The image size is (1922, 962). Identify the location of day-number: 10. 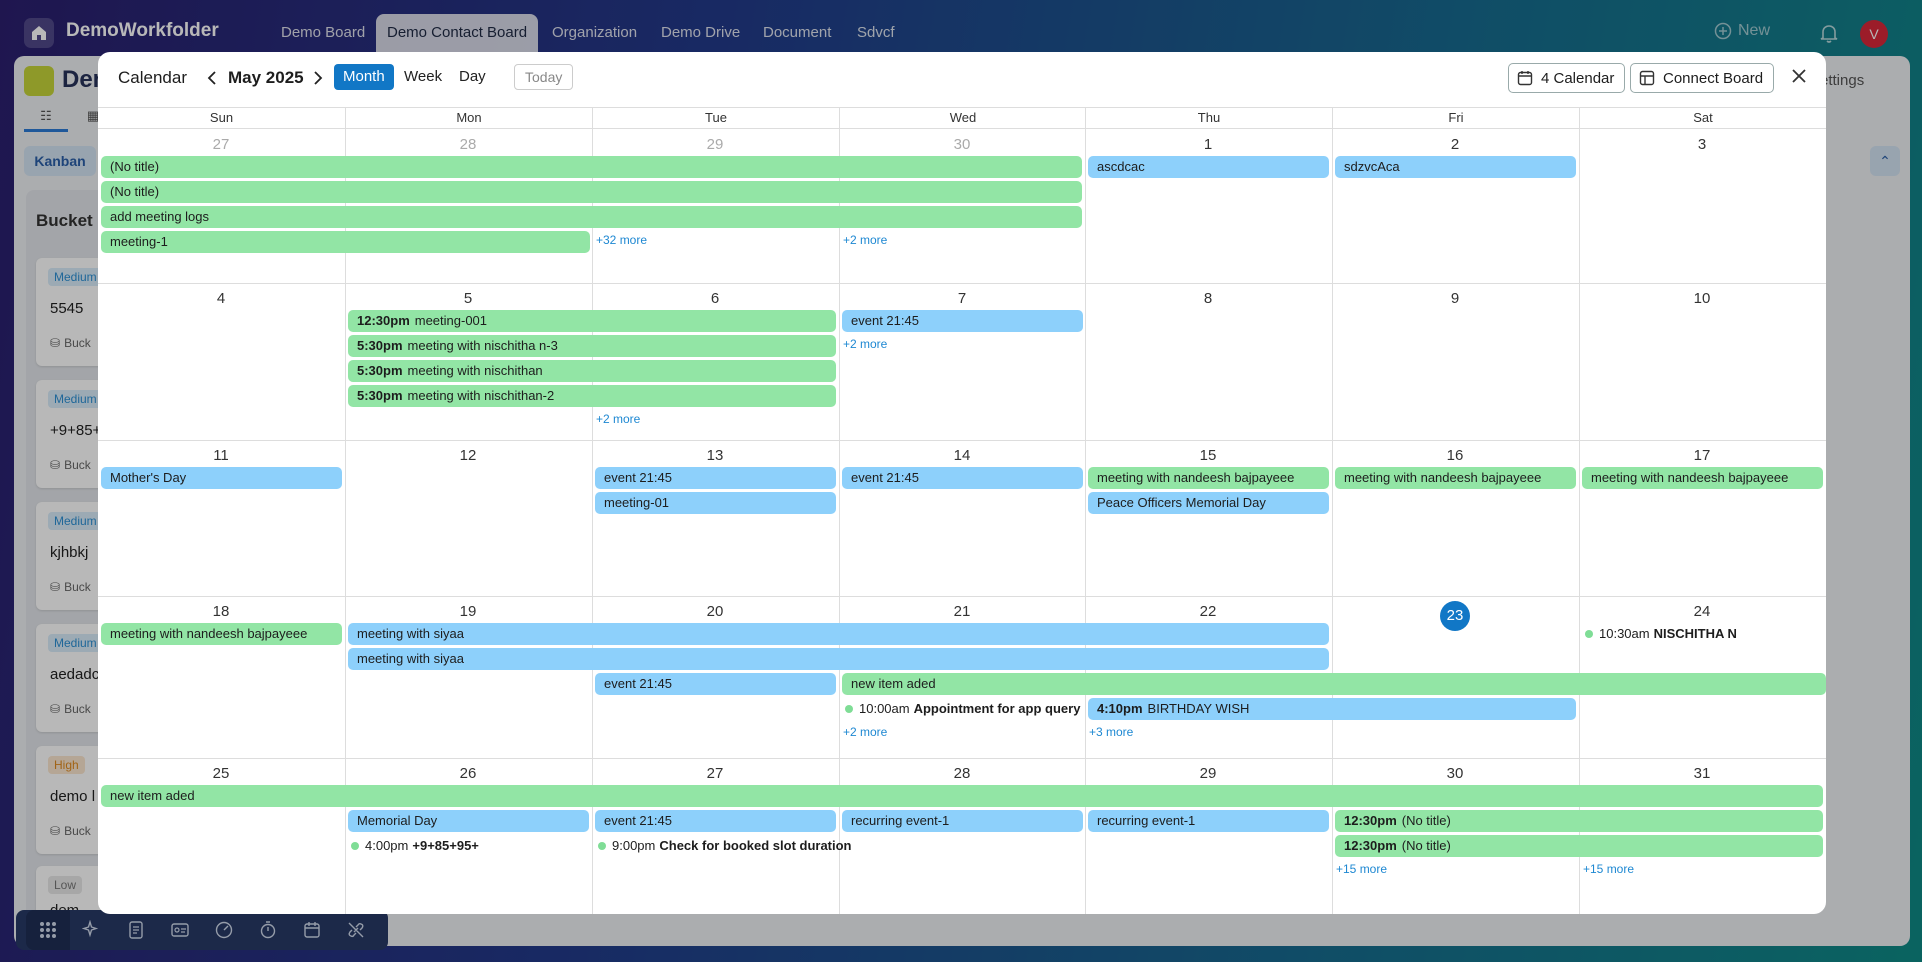
(1702, 298).